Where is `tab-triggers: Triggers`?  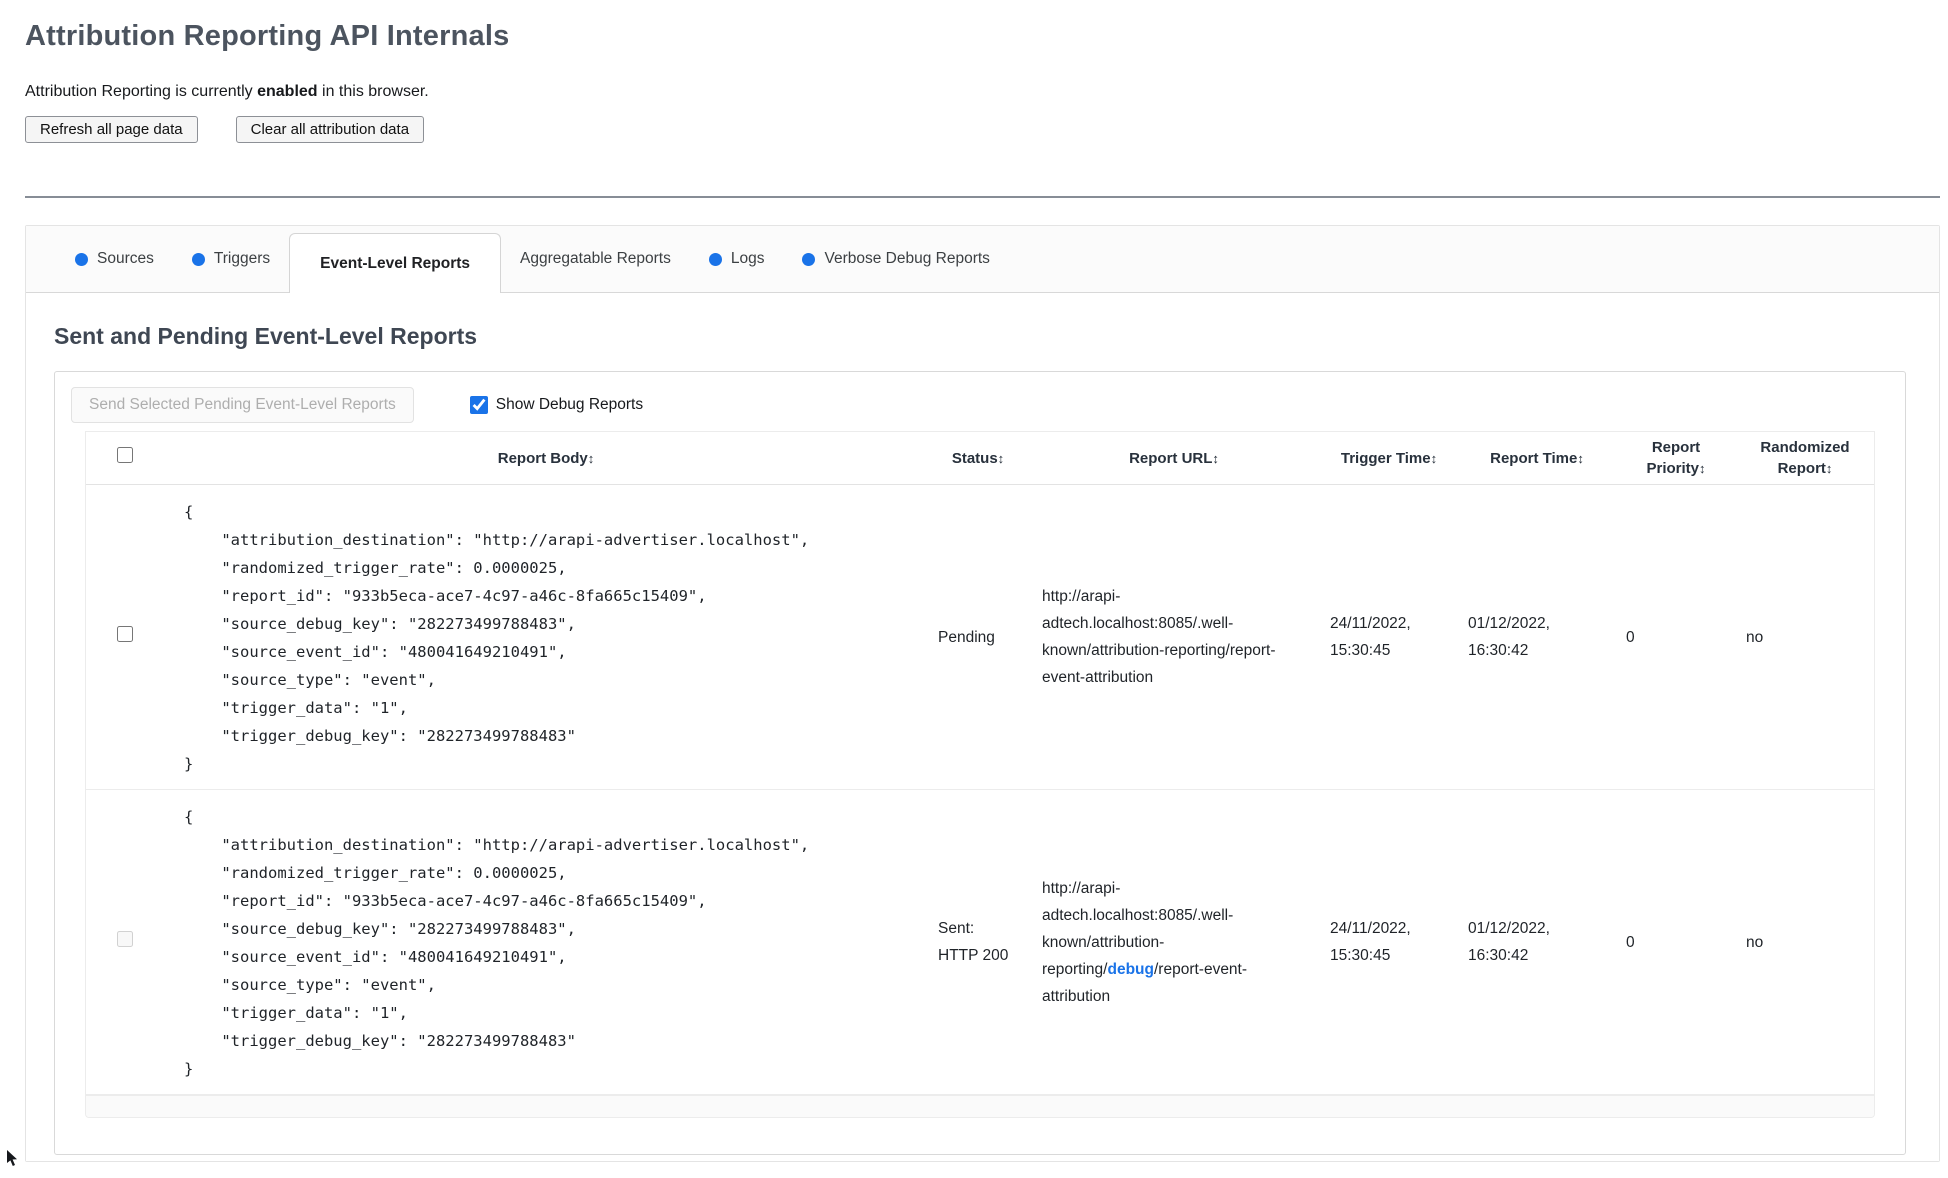
tab-triggers: Triggers is located at coordinates (231, 259).